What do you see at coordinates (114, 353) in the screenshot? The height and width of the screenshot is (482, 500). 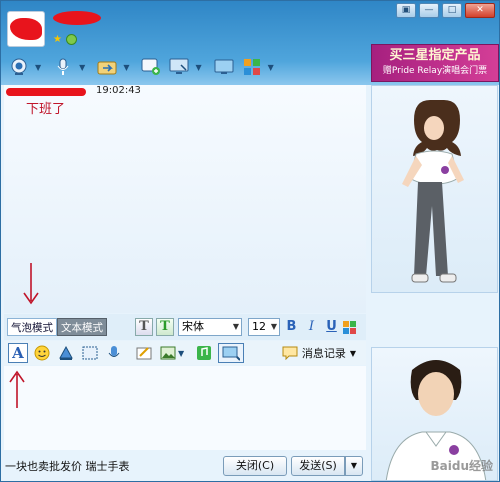 I see `voice-message-icon` at bounding box center [114, 353].